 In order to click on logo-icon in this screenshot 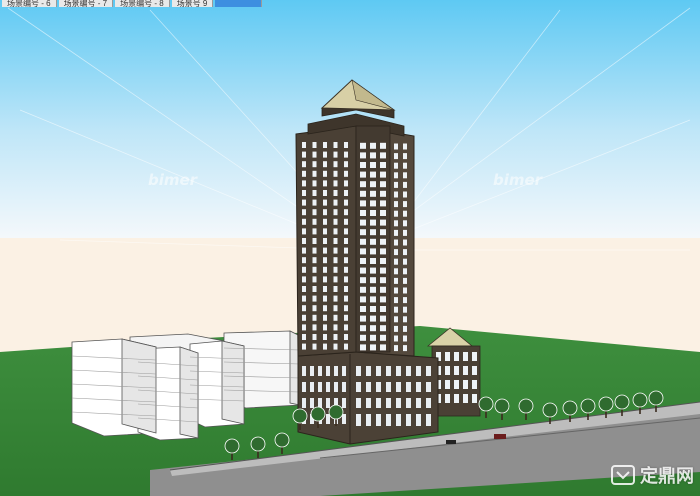, I will do `click(623, 475)`.